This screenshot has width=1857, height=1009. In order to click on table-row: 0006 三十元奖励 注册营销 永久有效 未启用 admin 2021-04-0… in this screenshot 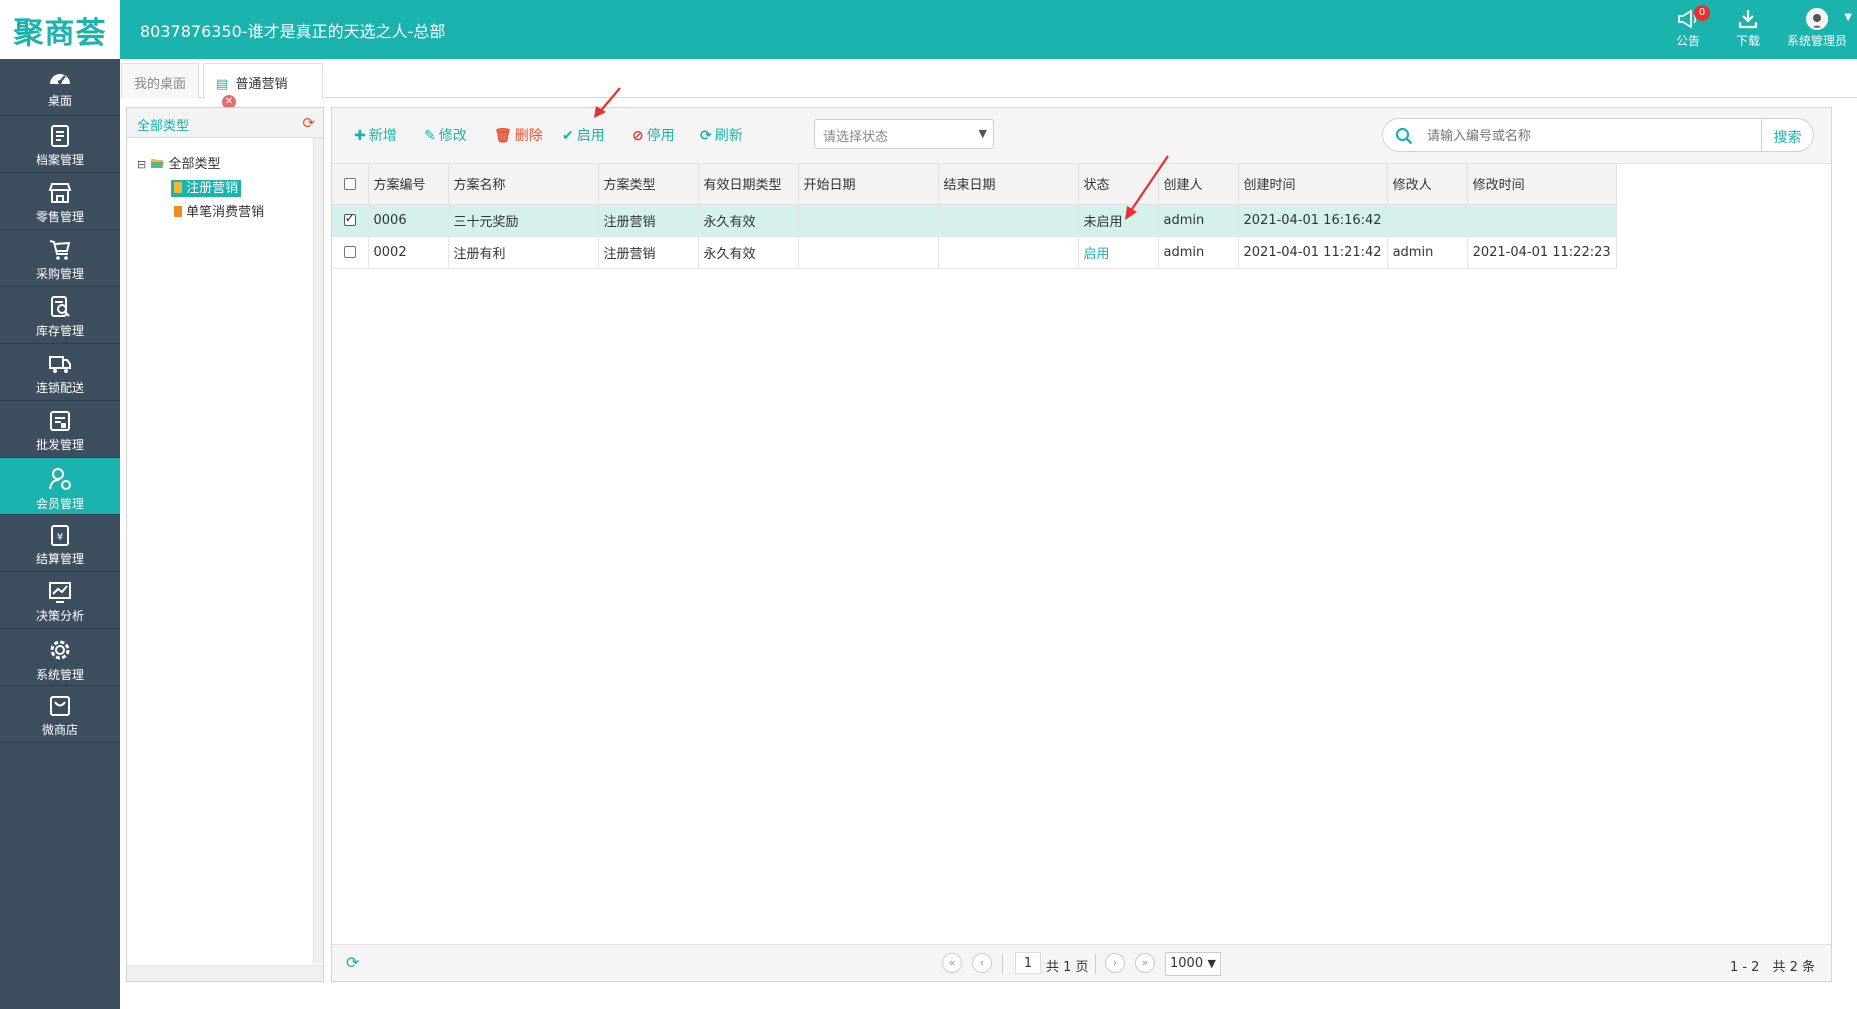, I will do `click(974, 220)`.